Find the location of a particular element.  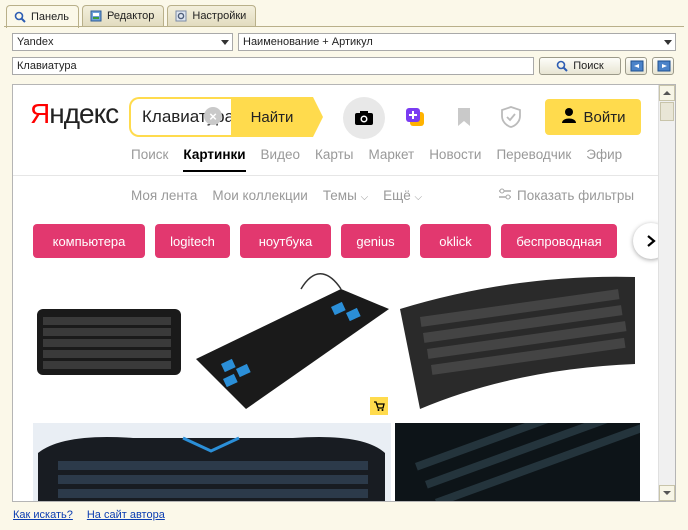

subnav-more: Ещё ⌵ is located at coordinates (402, 195).